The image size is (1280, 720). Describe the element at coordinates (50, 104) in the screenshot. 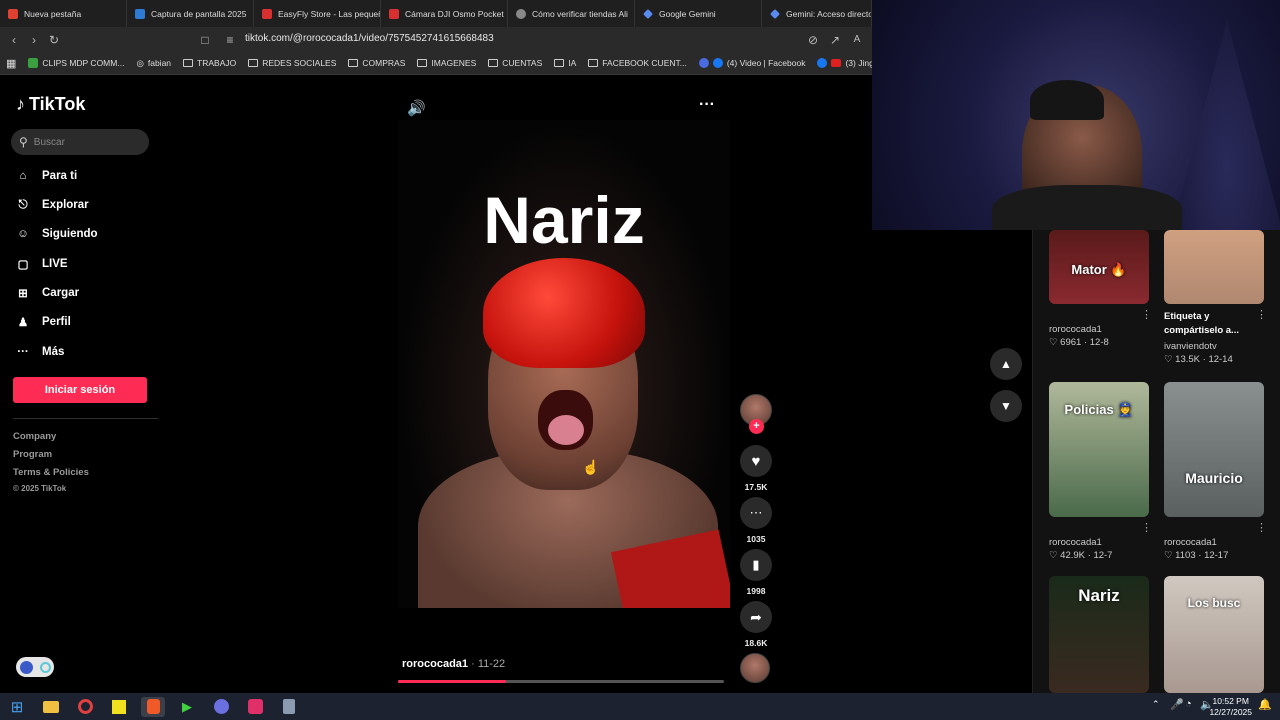

I see `tiktok-logo: ♪ TikTok` at that location.